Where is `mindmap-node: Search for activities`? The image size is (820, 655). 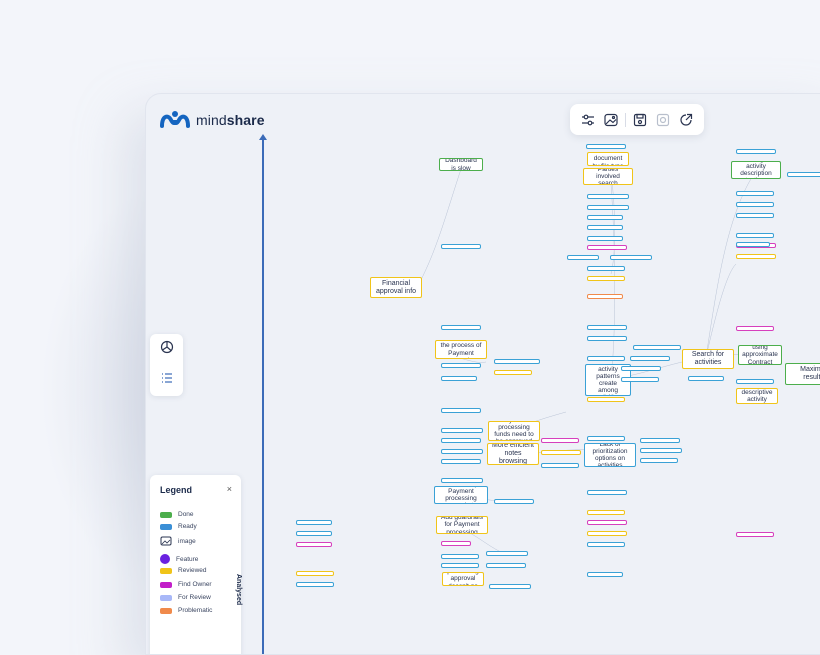 mindmap-node: Search for activities is located at coordinates (708, 359).